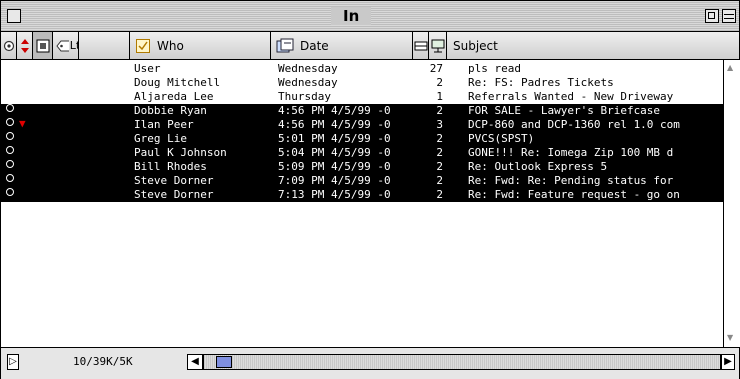 The width and height of the screenshot is (740, 379). I want to click on server-column-header, so click(438, 45).